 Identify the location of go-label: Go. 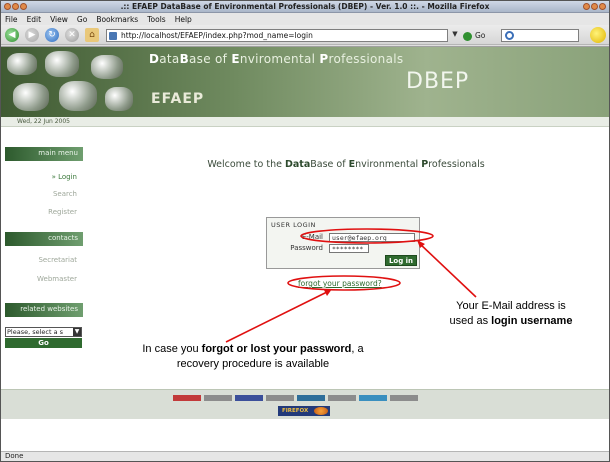
(480, 35).